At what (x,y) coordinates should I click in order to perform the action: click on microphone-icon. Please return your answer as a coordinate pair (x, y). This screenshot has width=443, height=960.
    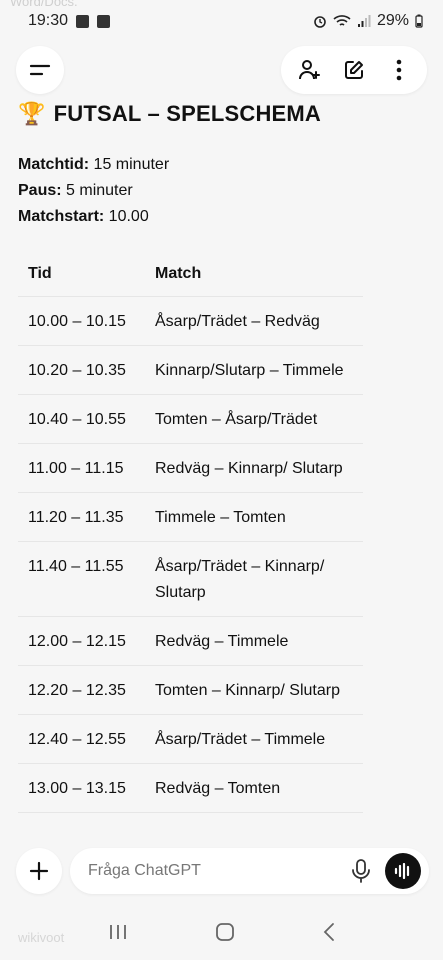
    Looking at the image, I should click on (361, 871).